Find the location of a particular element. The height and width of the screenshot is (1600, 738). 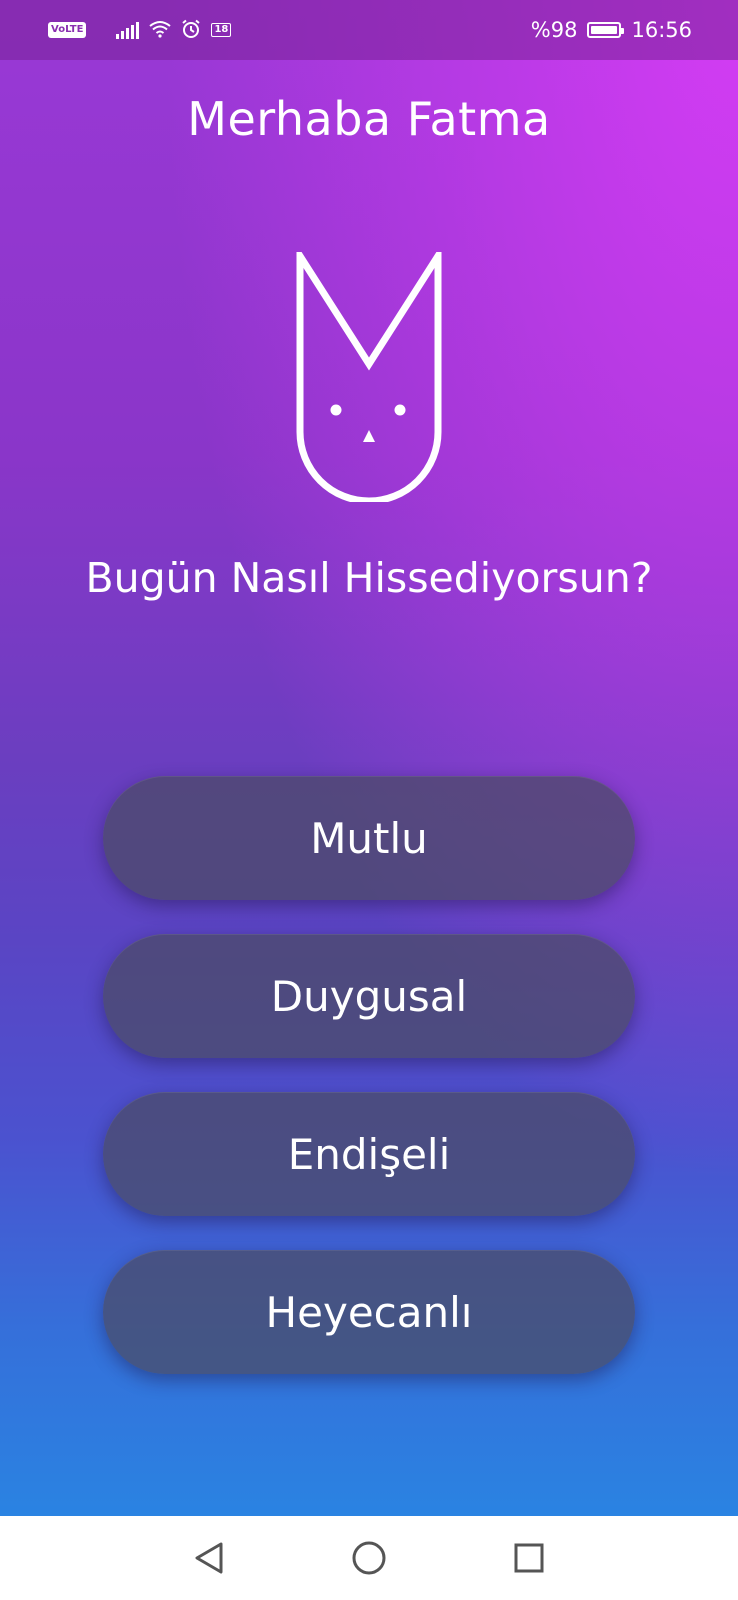

clock: 16:56 is located at coordinates (661, 30).